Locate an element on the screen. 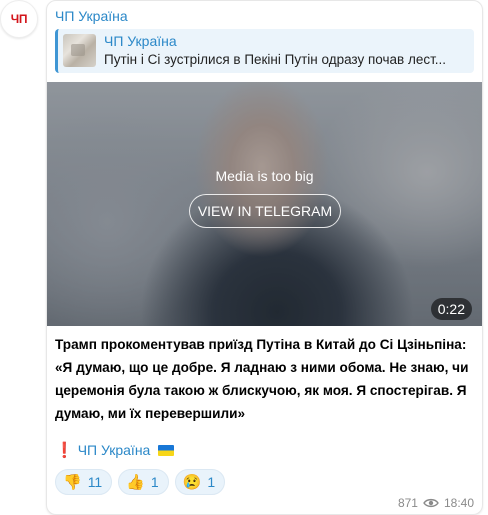 This screenshot has height=515, width=488. reactions-bar: 👎 11 👍 1 😢 1 is located at coordinates (140, 482).